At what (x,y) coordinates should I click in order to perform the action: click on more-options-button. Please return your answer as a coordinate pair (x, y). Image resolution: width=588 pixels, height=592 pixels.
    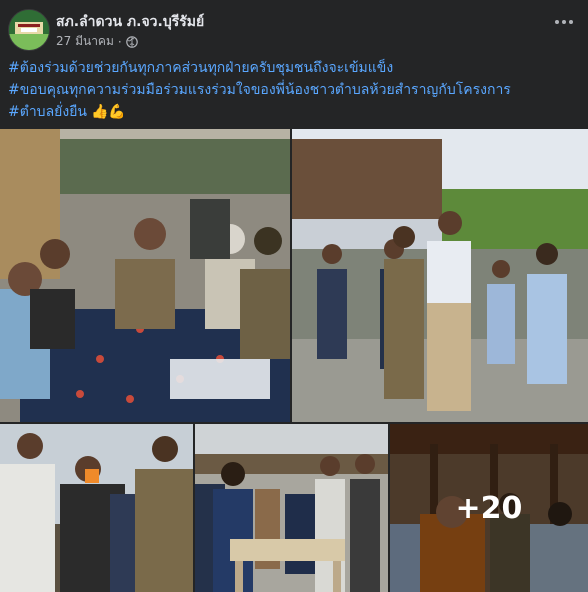
    Looking at the image, I should click on (564, 22).